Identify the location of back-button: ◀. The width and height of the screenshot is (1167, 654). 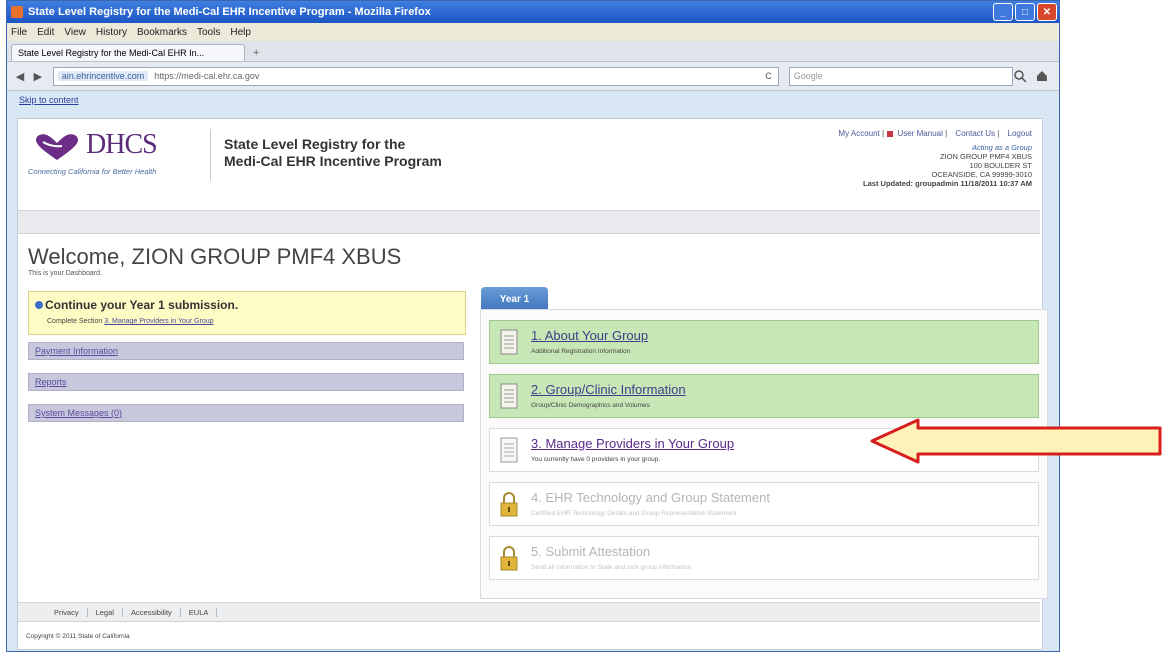
(20, 76).